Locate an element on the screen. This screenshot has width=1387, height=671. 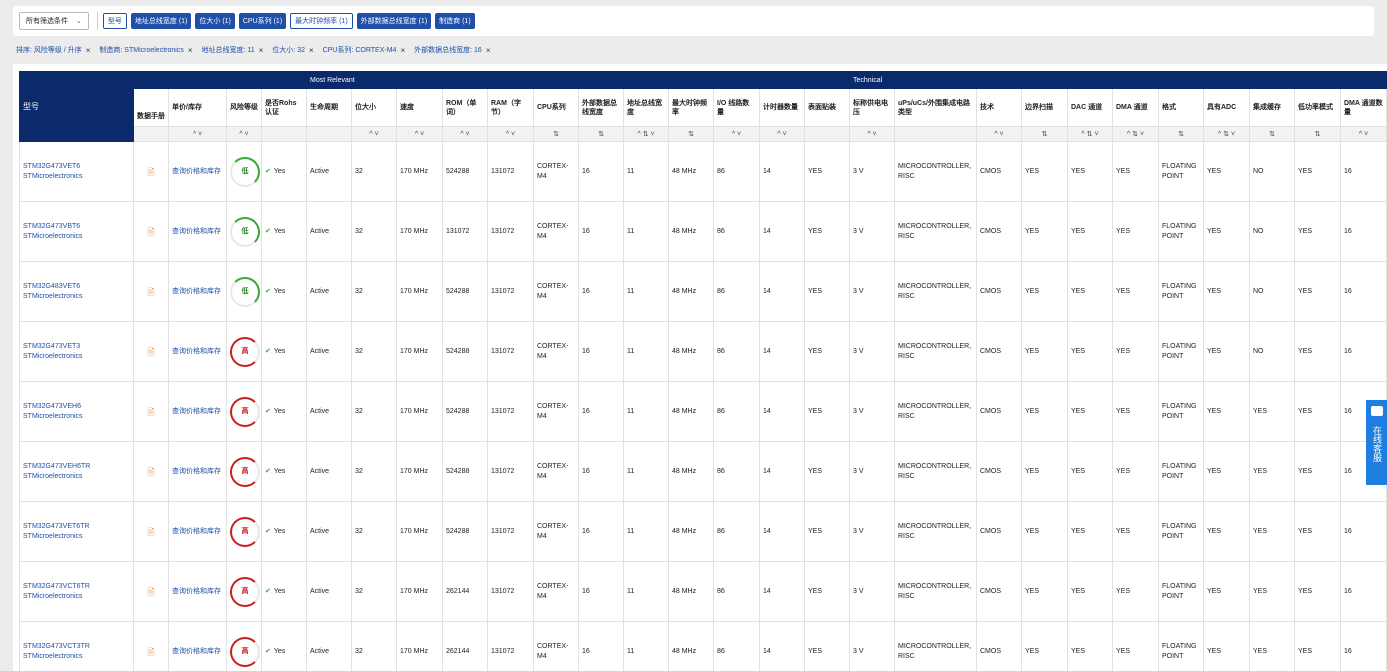
column-header: 生命周期 is located at coordinates (329, 107).